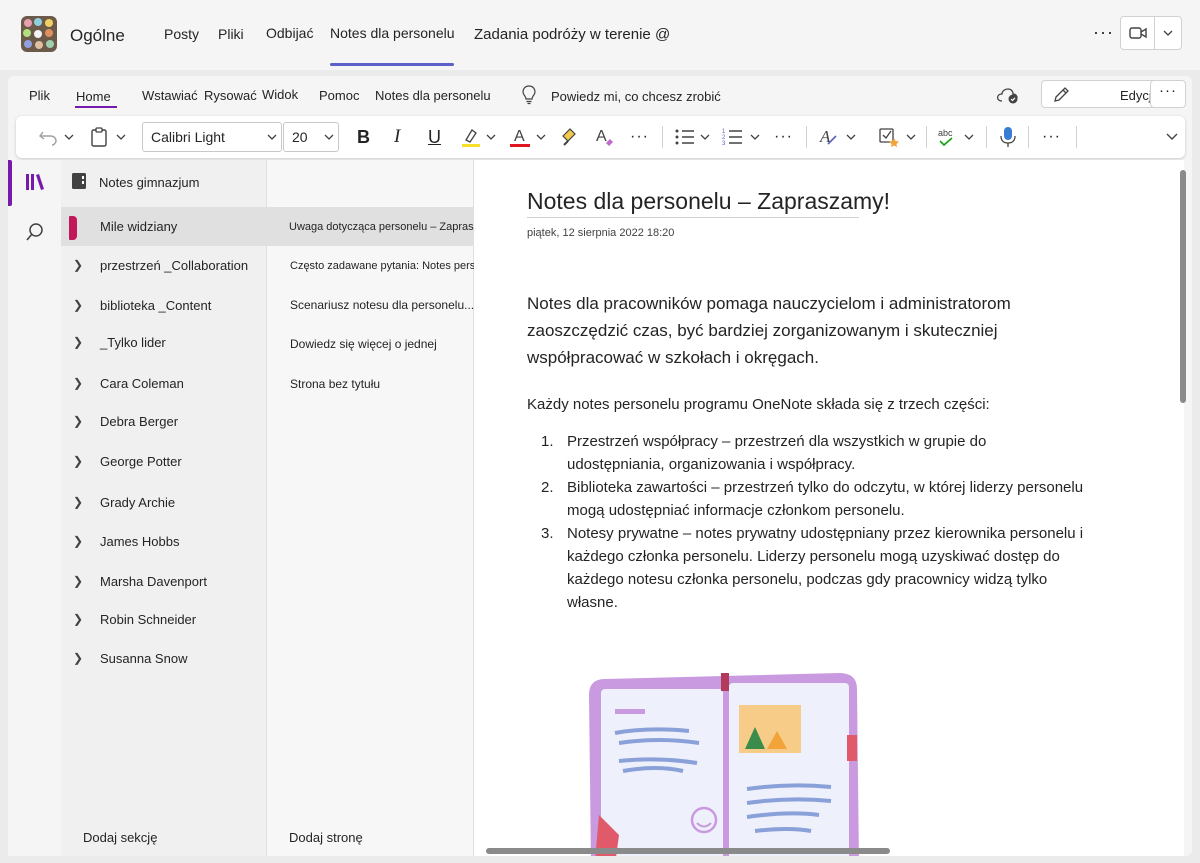 This screenshot has width=1200, height=863. Describe the element at coordinates (39, 34) in the screenshot. I see `channel-avatar` at that location.